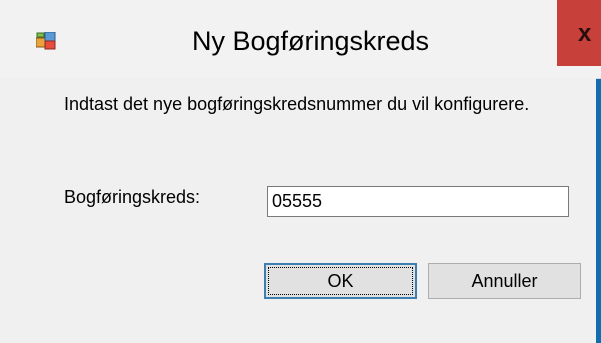 The image size is (601, 343). Describe the element at coordinates (132, 197) in the screenshot. I see `posting-group-label: Bogføringskreds:` at that location.